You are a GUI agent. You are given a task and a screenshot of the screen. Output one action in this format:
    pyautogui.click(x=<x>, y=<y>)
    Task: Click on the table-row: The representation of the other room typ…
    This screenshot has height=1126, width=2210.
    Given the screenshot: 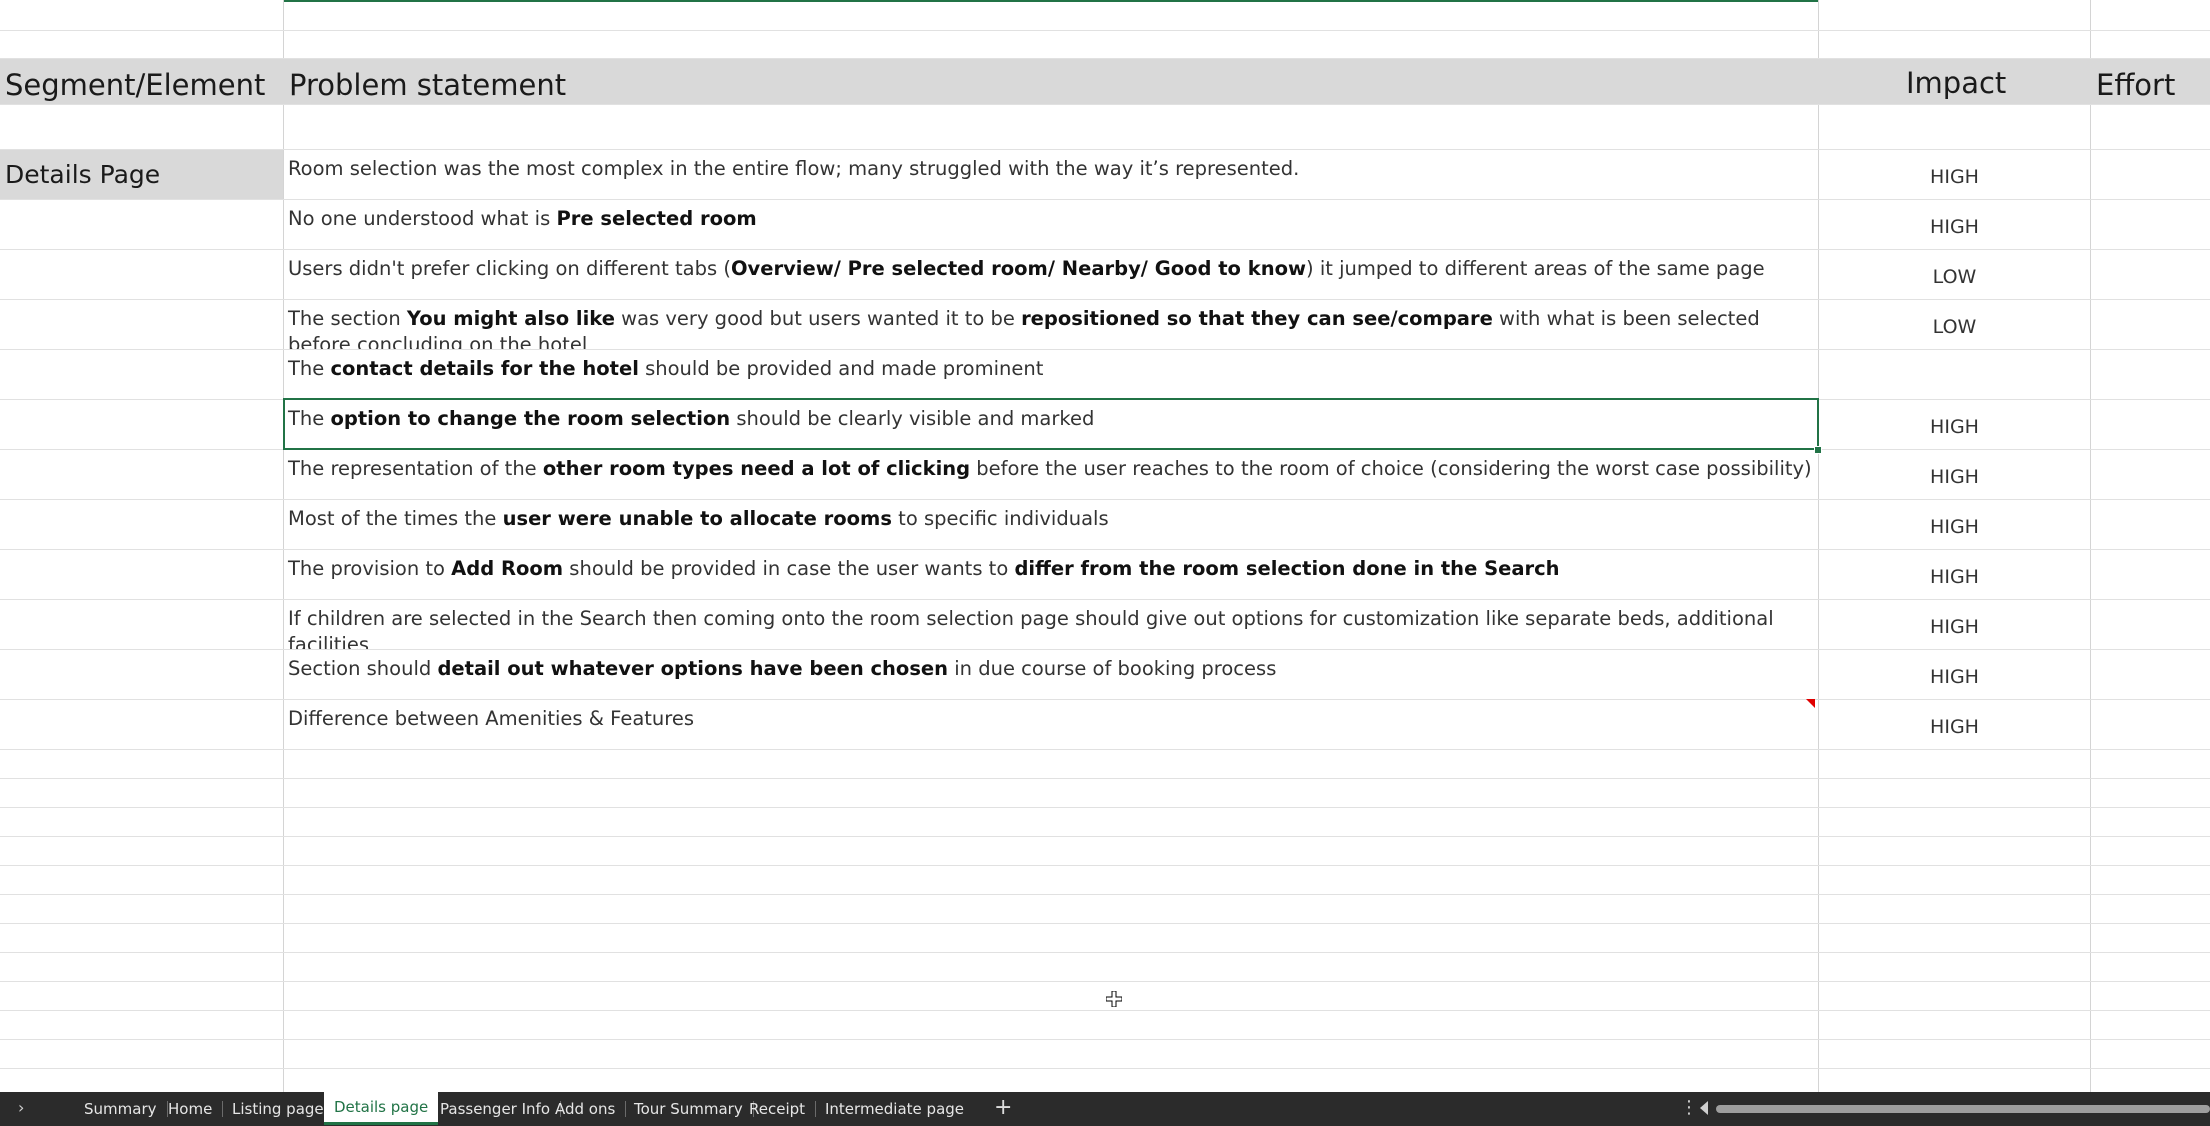 What is the action you would take?
    pyautogui.click(x=1105, y=475)
    